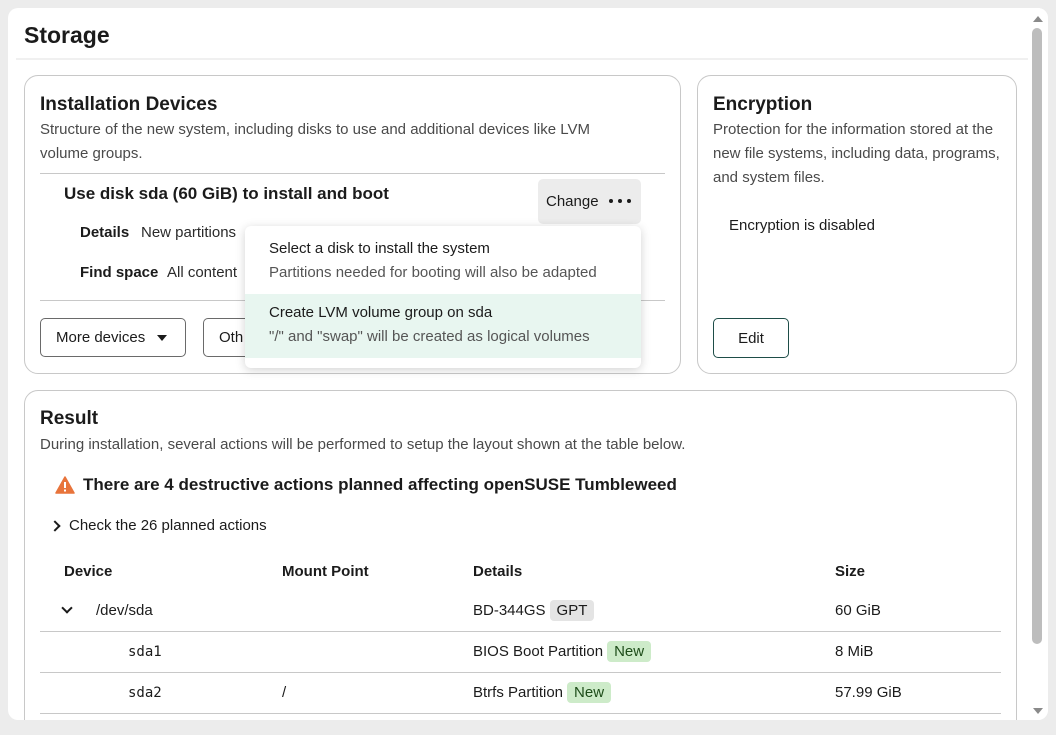 Image resolution: width=1056 pixels, height=735 pixels. What do you see at coordinates (498, 571) in the screenshot?
I see `column-header-details: Details` at bounding box center [498, 571].